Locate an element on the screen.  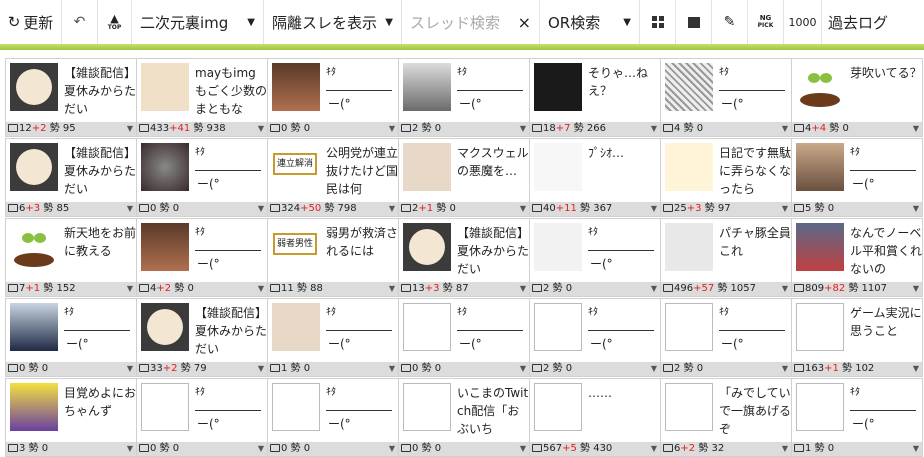
thread-title: パチャ豚全員これ is located at coordinates (755, 251).